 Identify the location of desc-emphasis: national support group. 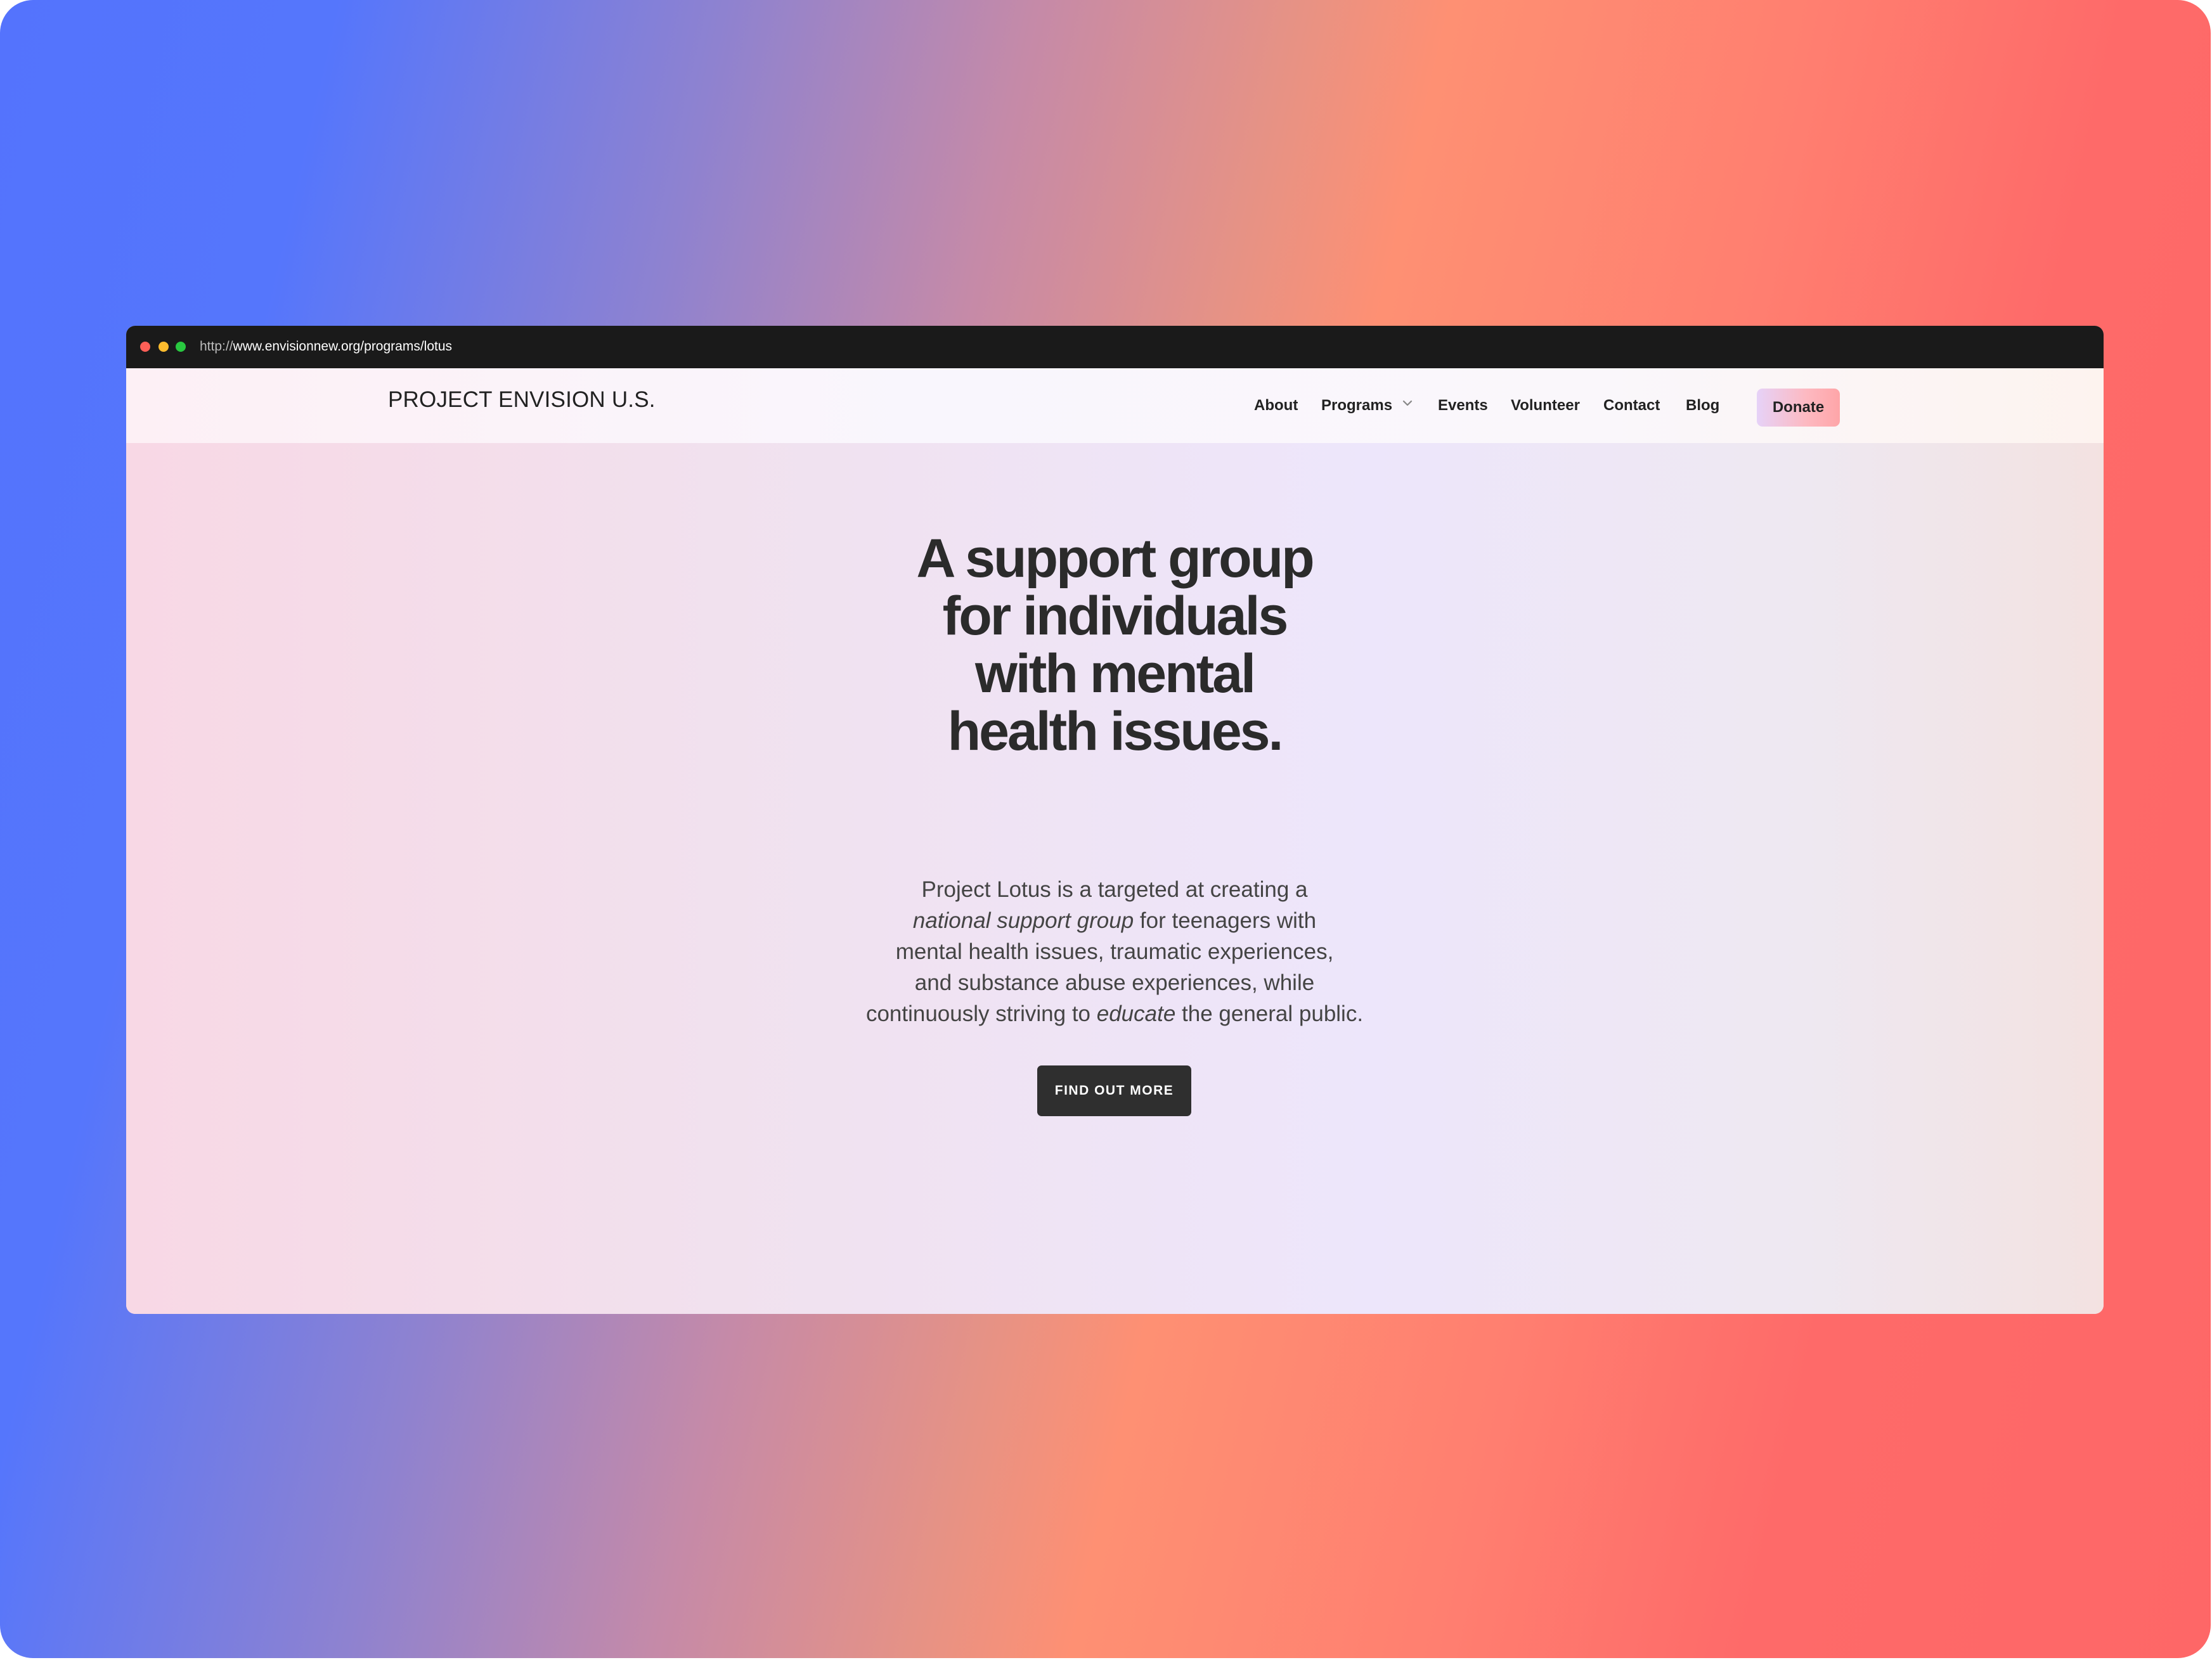
(1023, 920).